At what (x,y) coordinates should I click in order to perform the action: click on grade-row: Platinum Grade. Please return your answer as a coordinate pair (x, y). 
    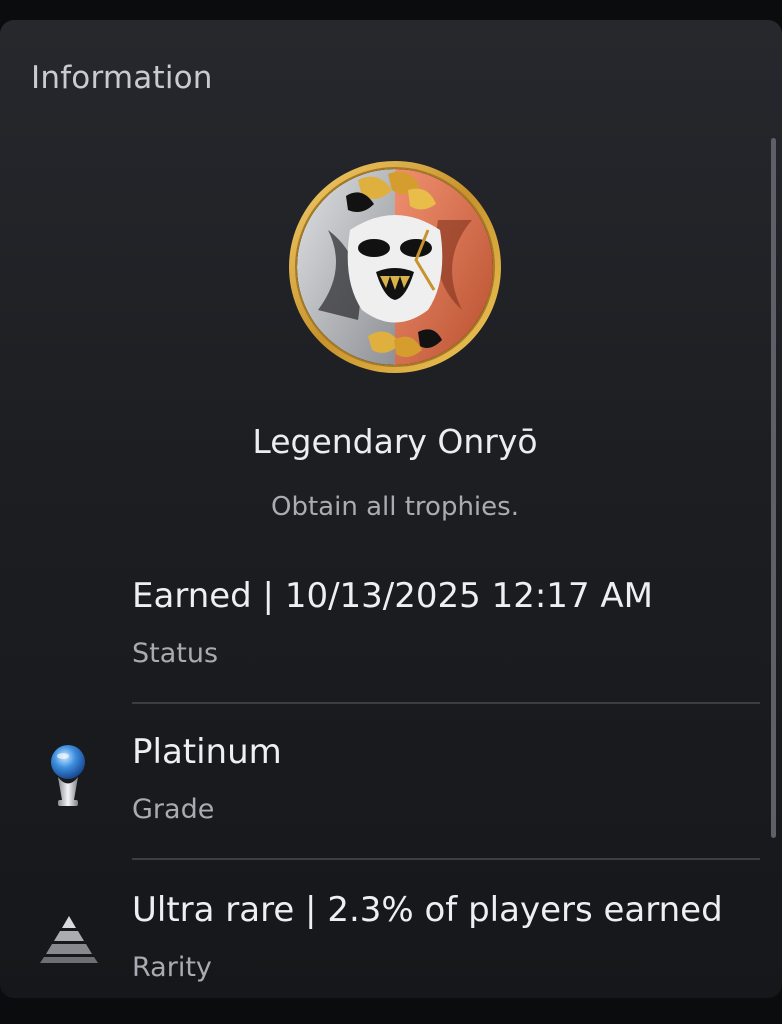
    Looking at the image, I should click on (391, 797).